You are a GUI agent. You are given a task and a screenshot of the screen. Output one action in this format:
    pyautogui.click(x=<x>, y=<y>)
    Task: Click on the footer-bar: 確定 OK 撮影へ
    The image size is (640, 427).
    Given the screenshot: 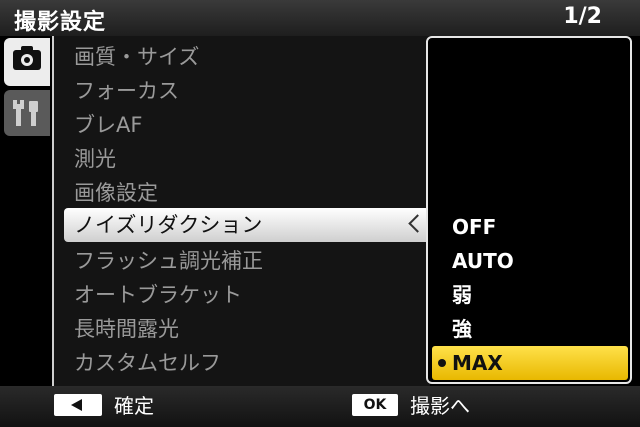 What is the action you would take?
    pyautogui.click(x=320, y=406)
    